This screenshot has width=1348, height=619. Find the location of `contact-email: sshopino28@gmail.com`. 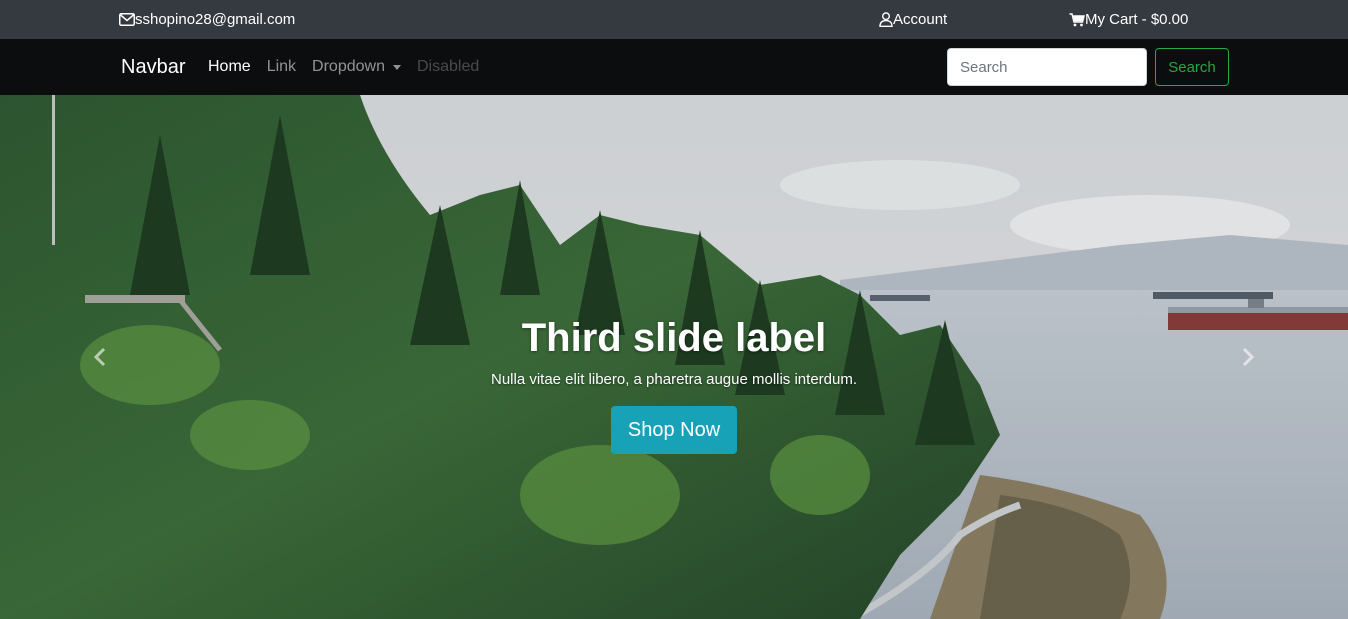

contact-email: sshopino28@gmail.com is located at coordinates (207, 19).